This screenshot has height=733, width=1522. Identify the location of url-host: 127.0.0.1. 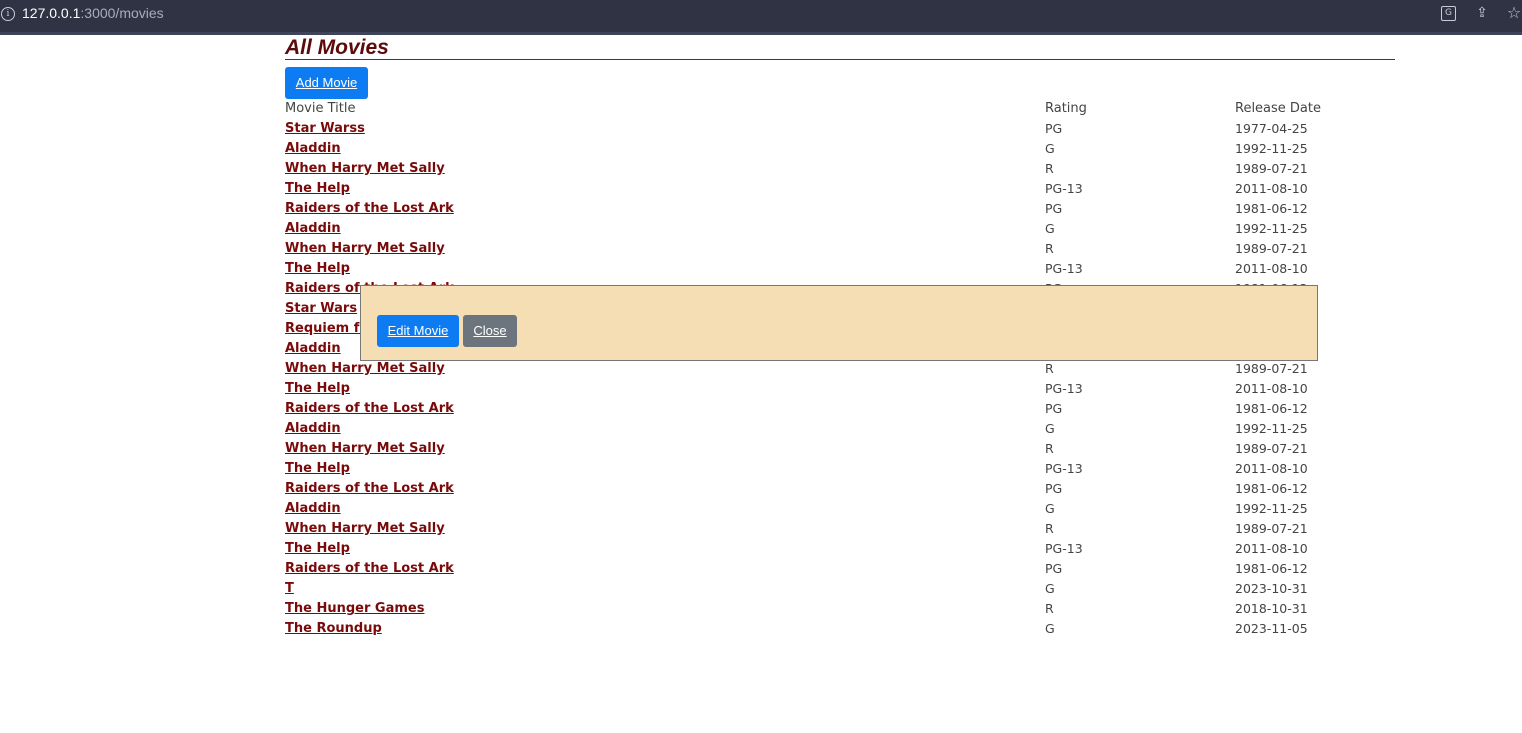
(51, 13).